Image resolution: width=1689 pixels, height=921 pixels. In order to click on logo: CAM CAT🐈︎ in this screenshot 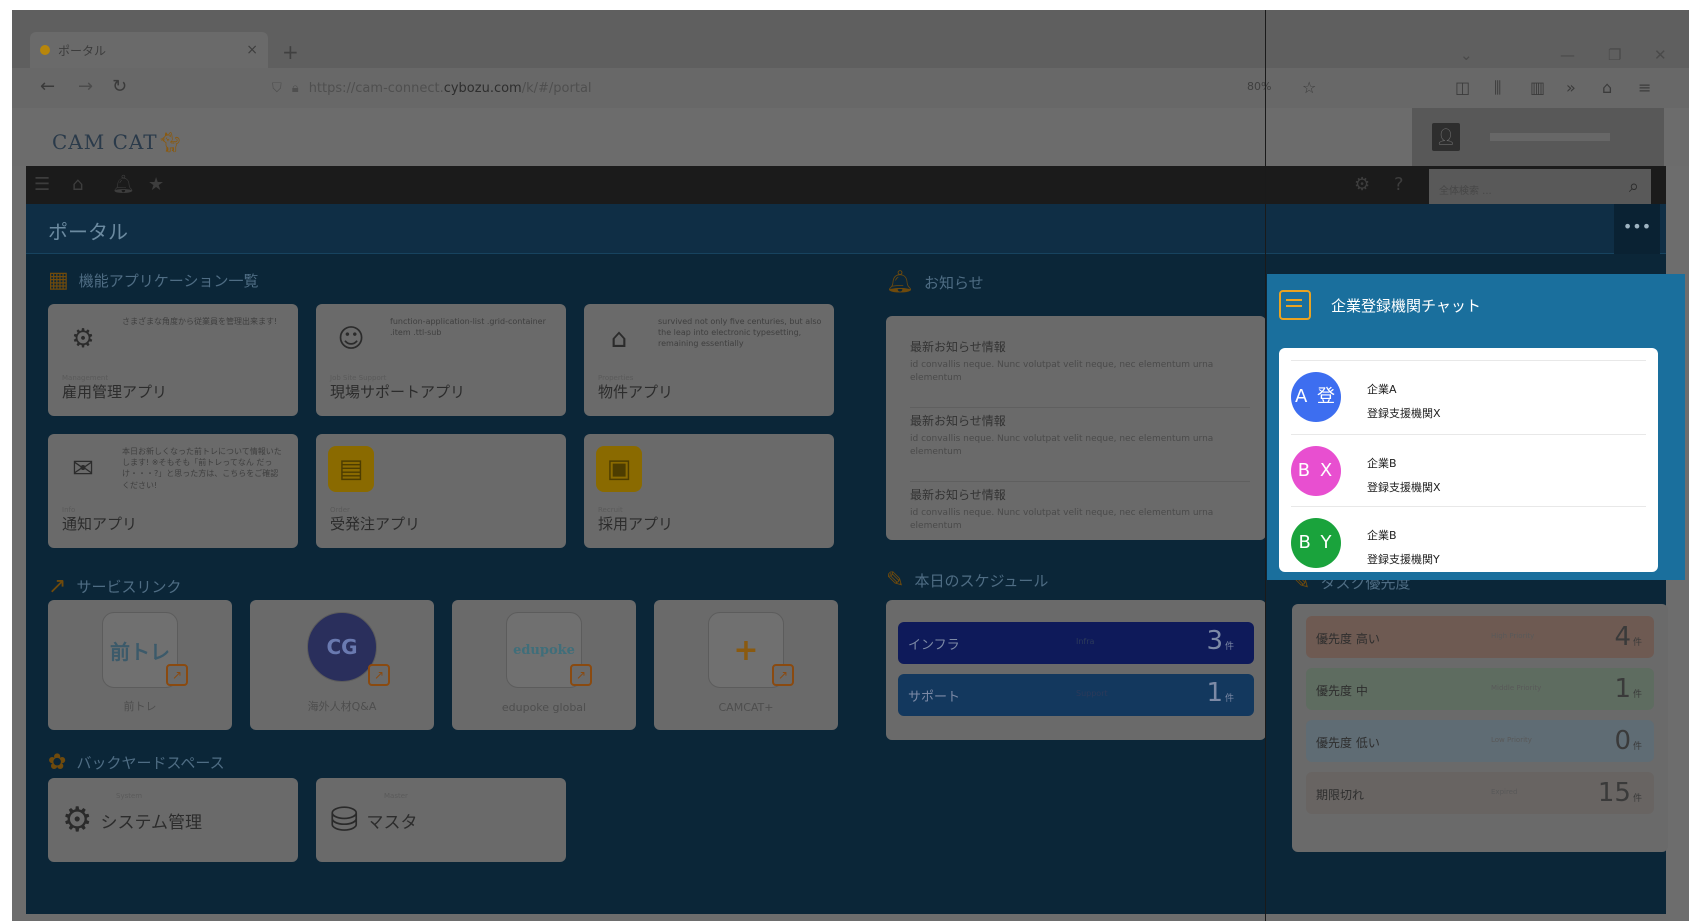, I will do `click(118, 142)`.